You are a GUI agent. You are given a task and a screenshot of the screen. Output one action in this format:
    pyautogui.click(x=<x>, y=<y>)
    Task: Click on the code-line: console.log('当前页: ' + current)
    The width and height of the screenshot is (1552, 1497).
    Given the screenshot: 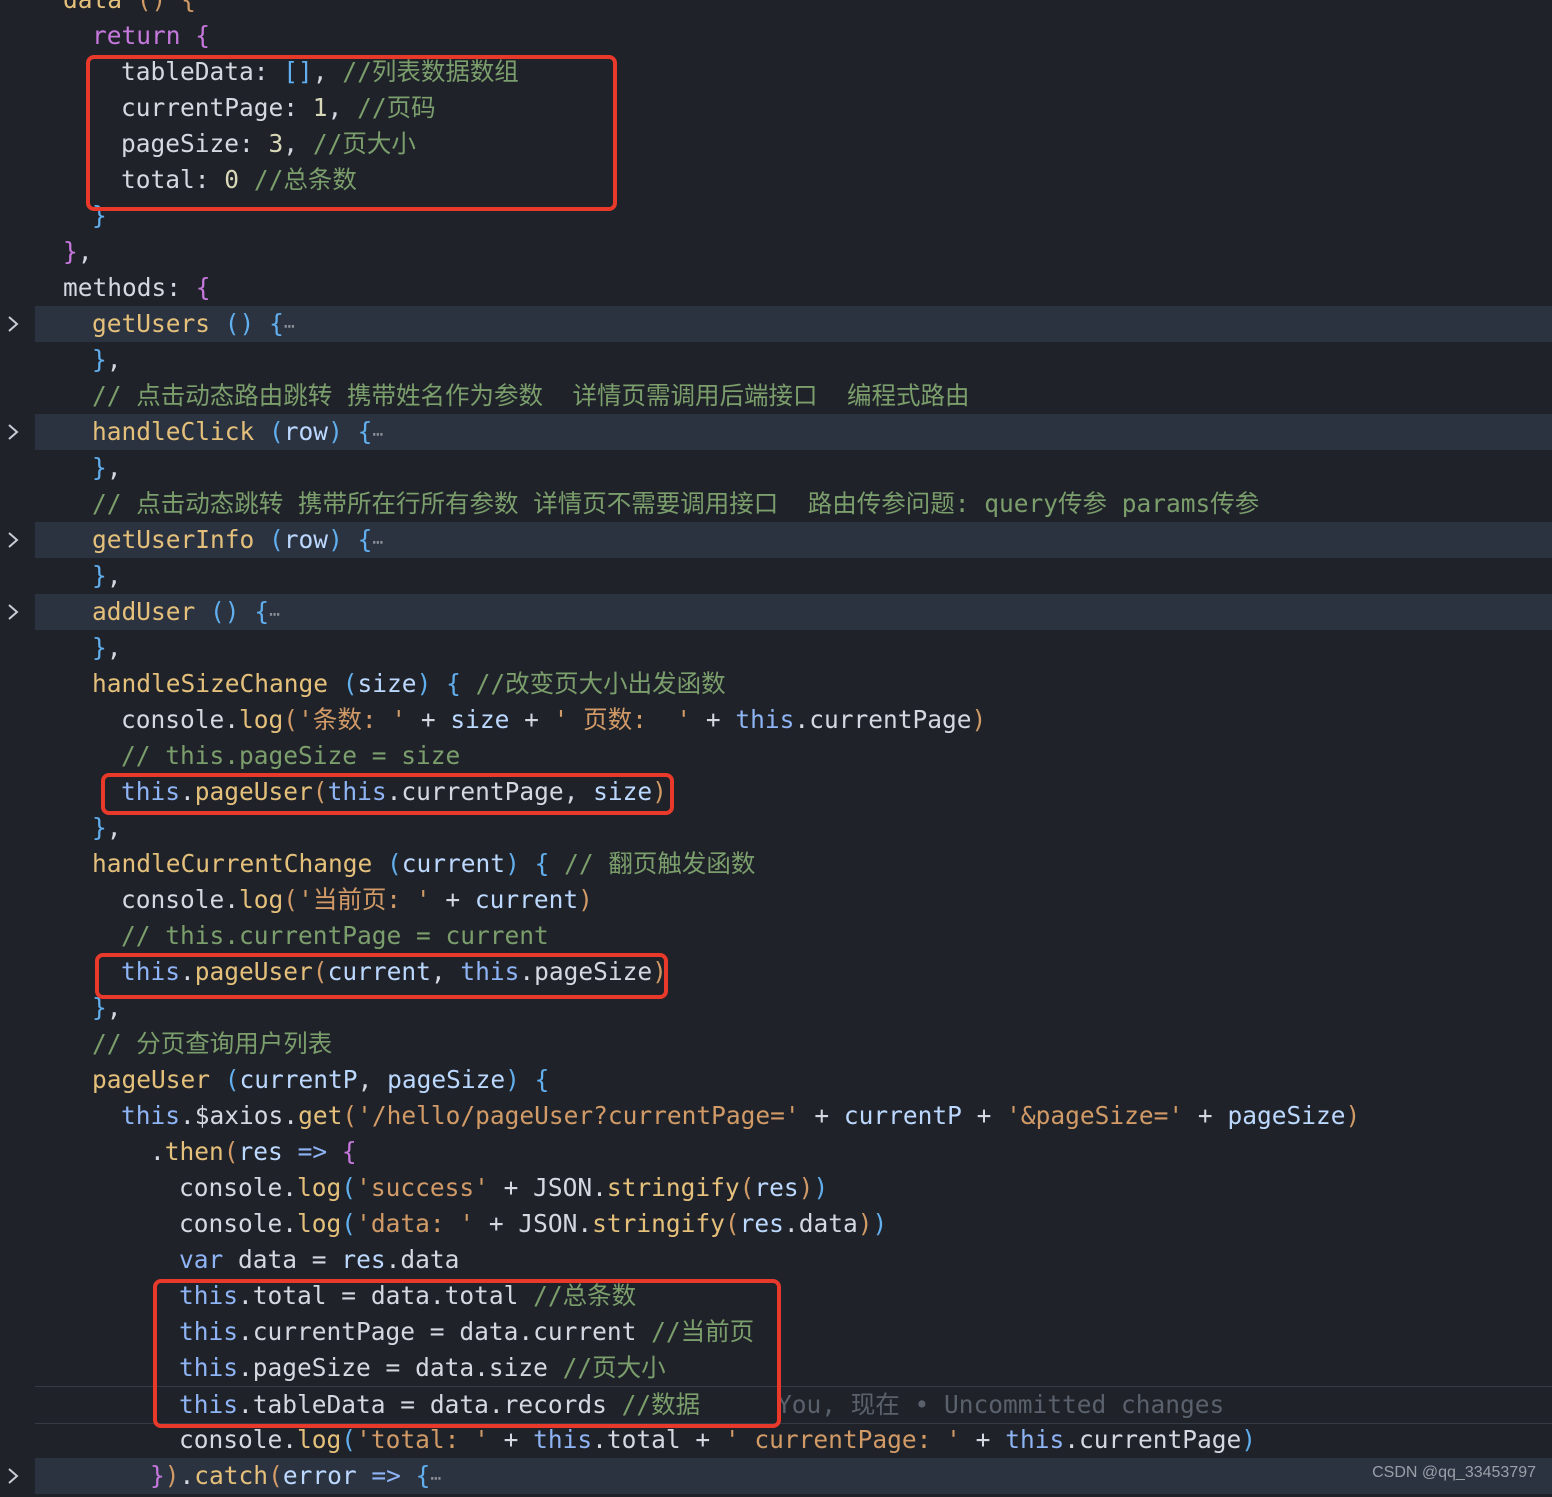 What is the action you would take?
    pyautogui.click(x=793, y=900)
    